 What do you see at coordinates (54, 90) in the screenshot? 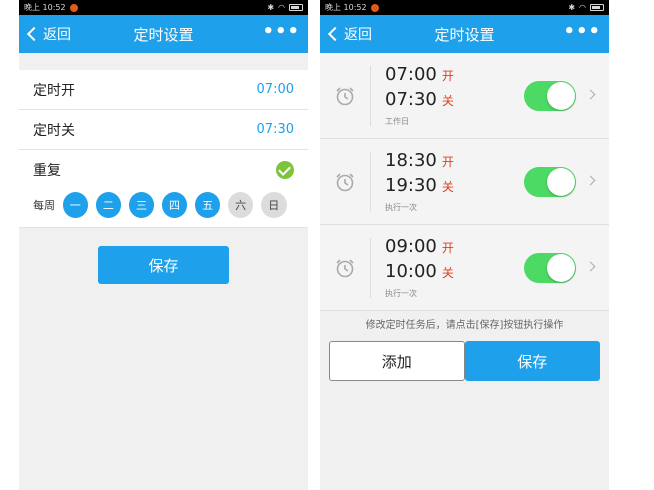
I see `timer-on-label: 定时开` at bounding box center [54, 90].